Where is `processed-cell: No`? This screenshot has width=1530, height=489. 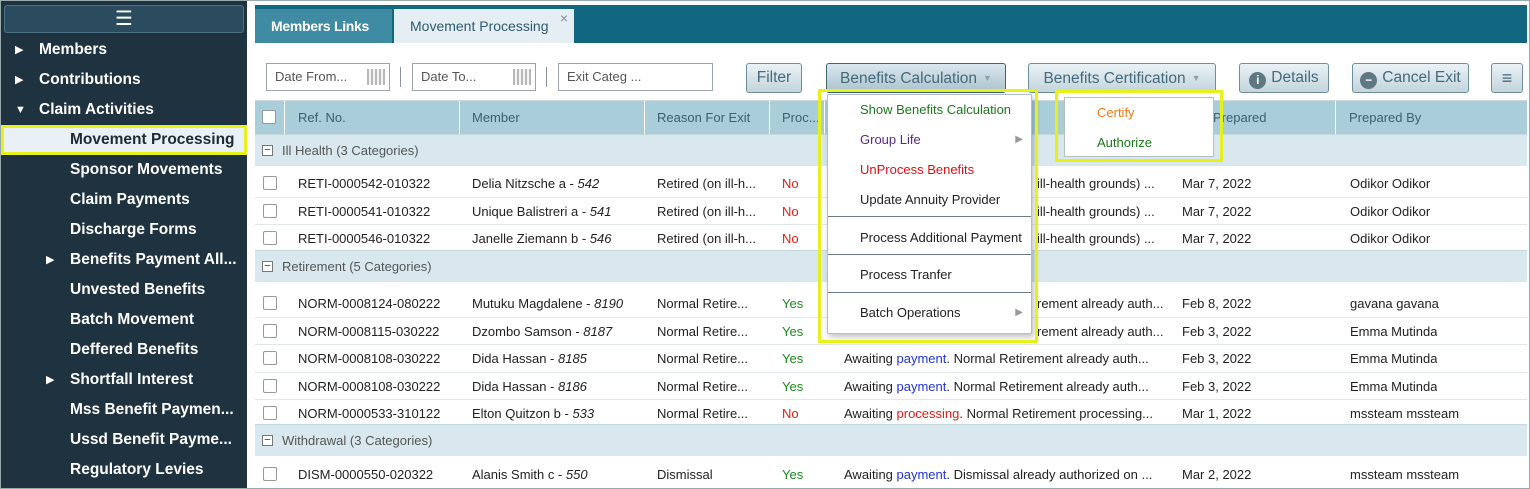 processed-cell: No is located at coordinates (790, 183).